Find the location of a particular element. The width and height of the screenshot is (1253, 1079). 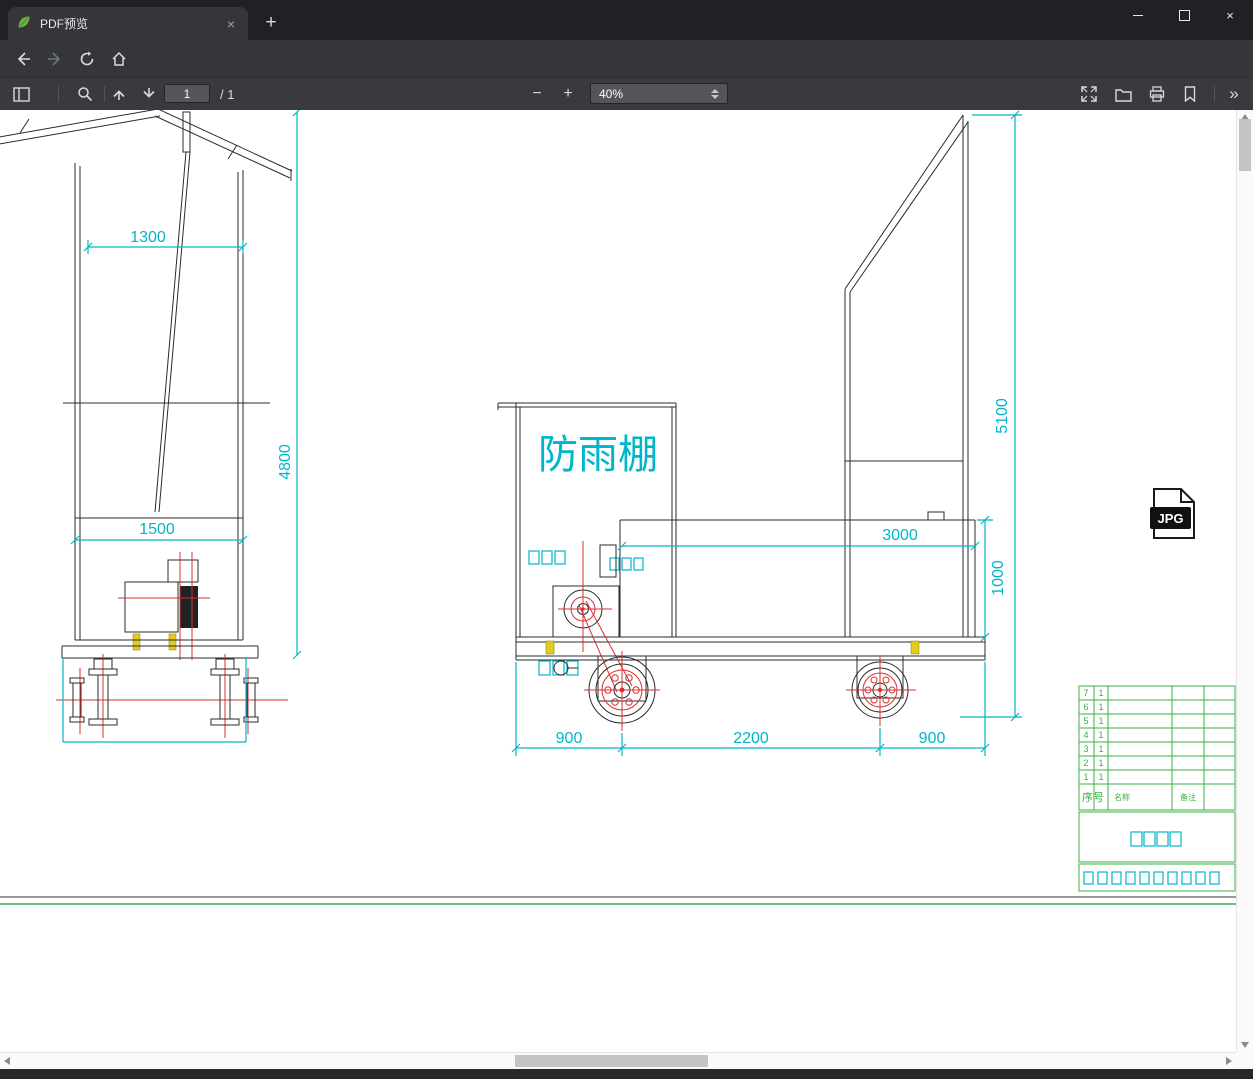

bom-row-no: 6 is located at coordinates (1085, 707).